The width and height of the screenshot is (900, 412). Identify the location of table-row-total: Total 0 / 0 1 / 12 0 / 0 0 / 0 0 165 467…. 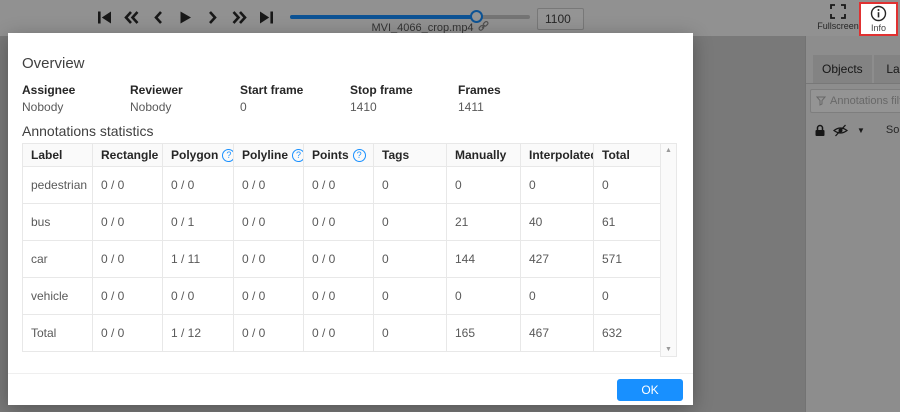
(341, 333).